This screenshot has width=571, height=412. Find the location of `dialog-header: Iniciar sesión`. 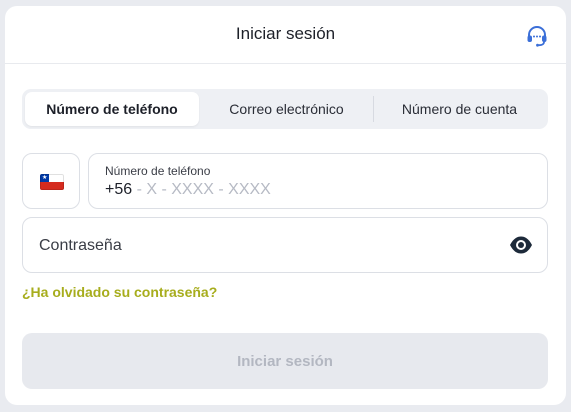

dialog-header: Iniciar sesión is located at coordinates (285, 35).